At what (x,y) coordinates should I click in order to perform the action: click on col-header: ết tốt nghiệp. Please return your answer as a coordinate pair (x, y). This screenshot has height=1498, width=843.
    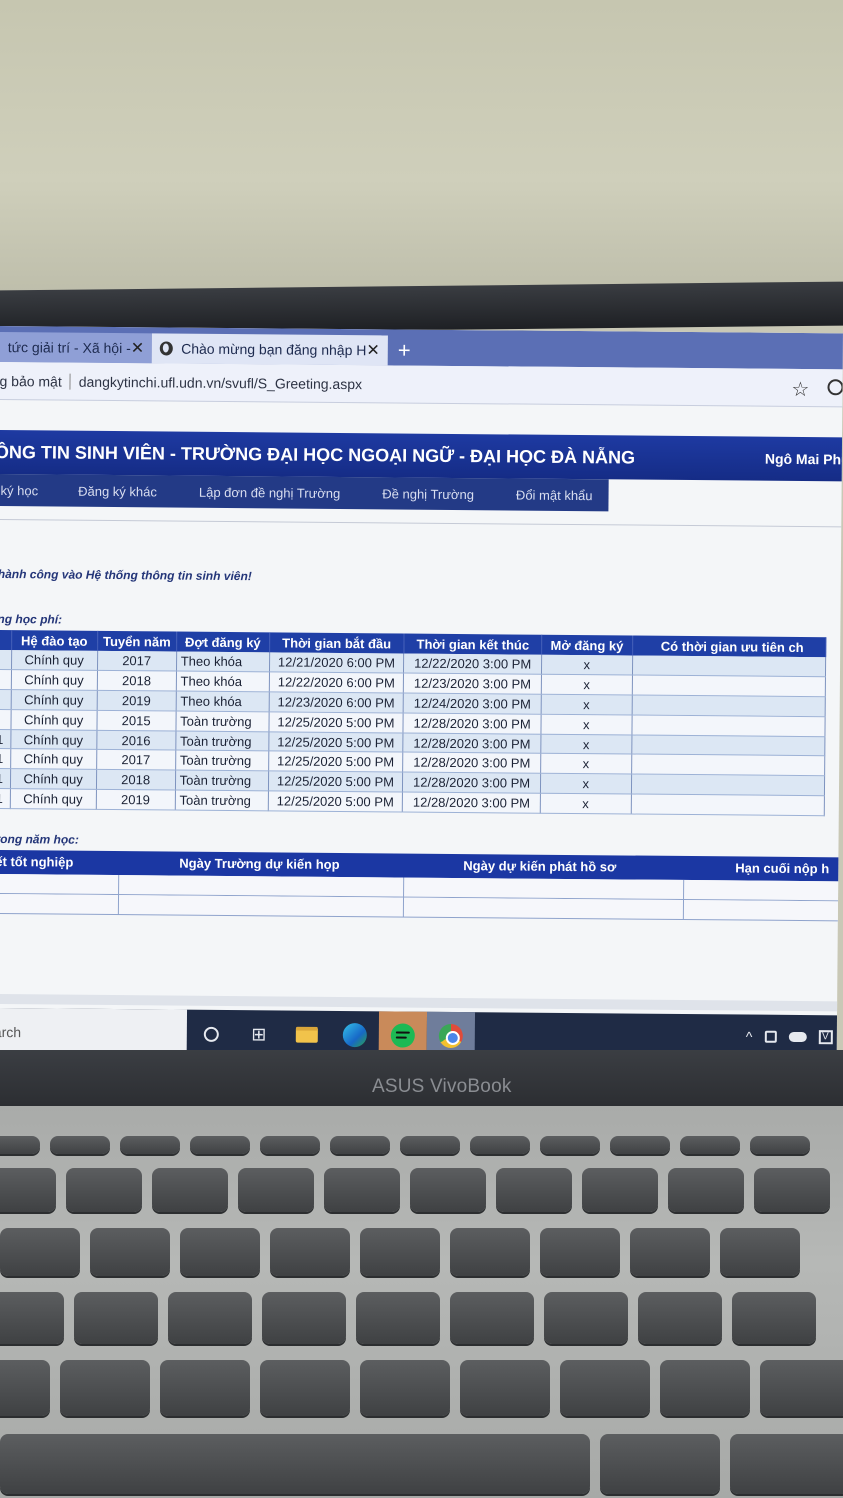
    Looking at the image, I should click on (37, 861).